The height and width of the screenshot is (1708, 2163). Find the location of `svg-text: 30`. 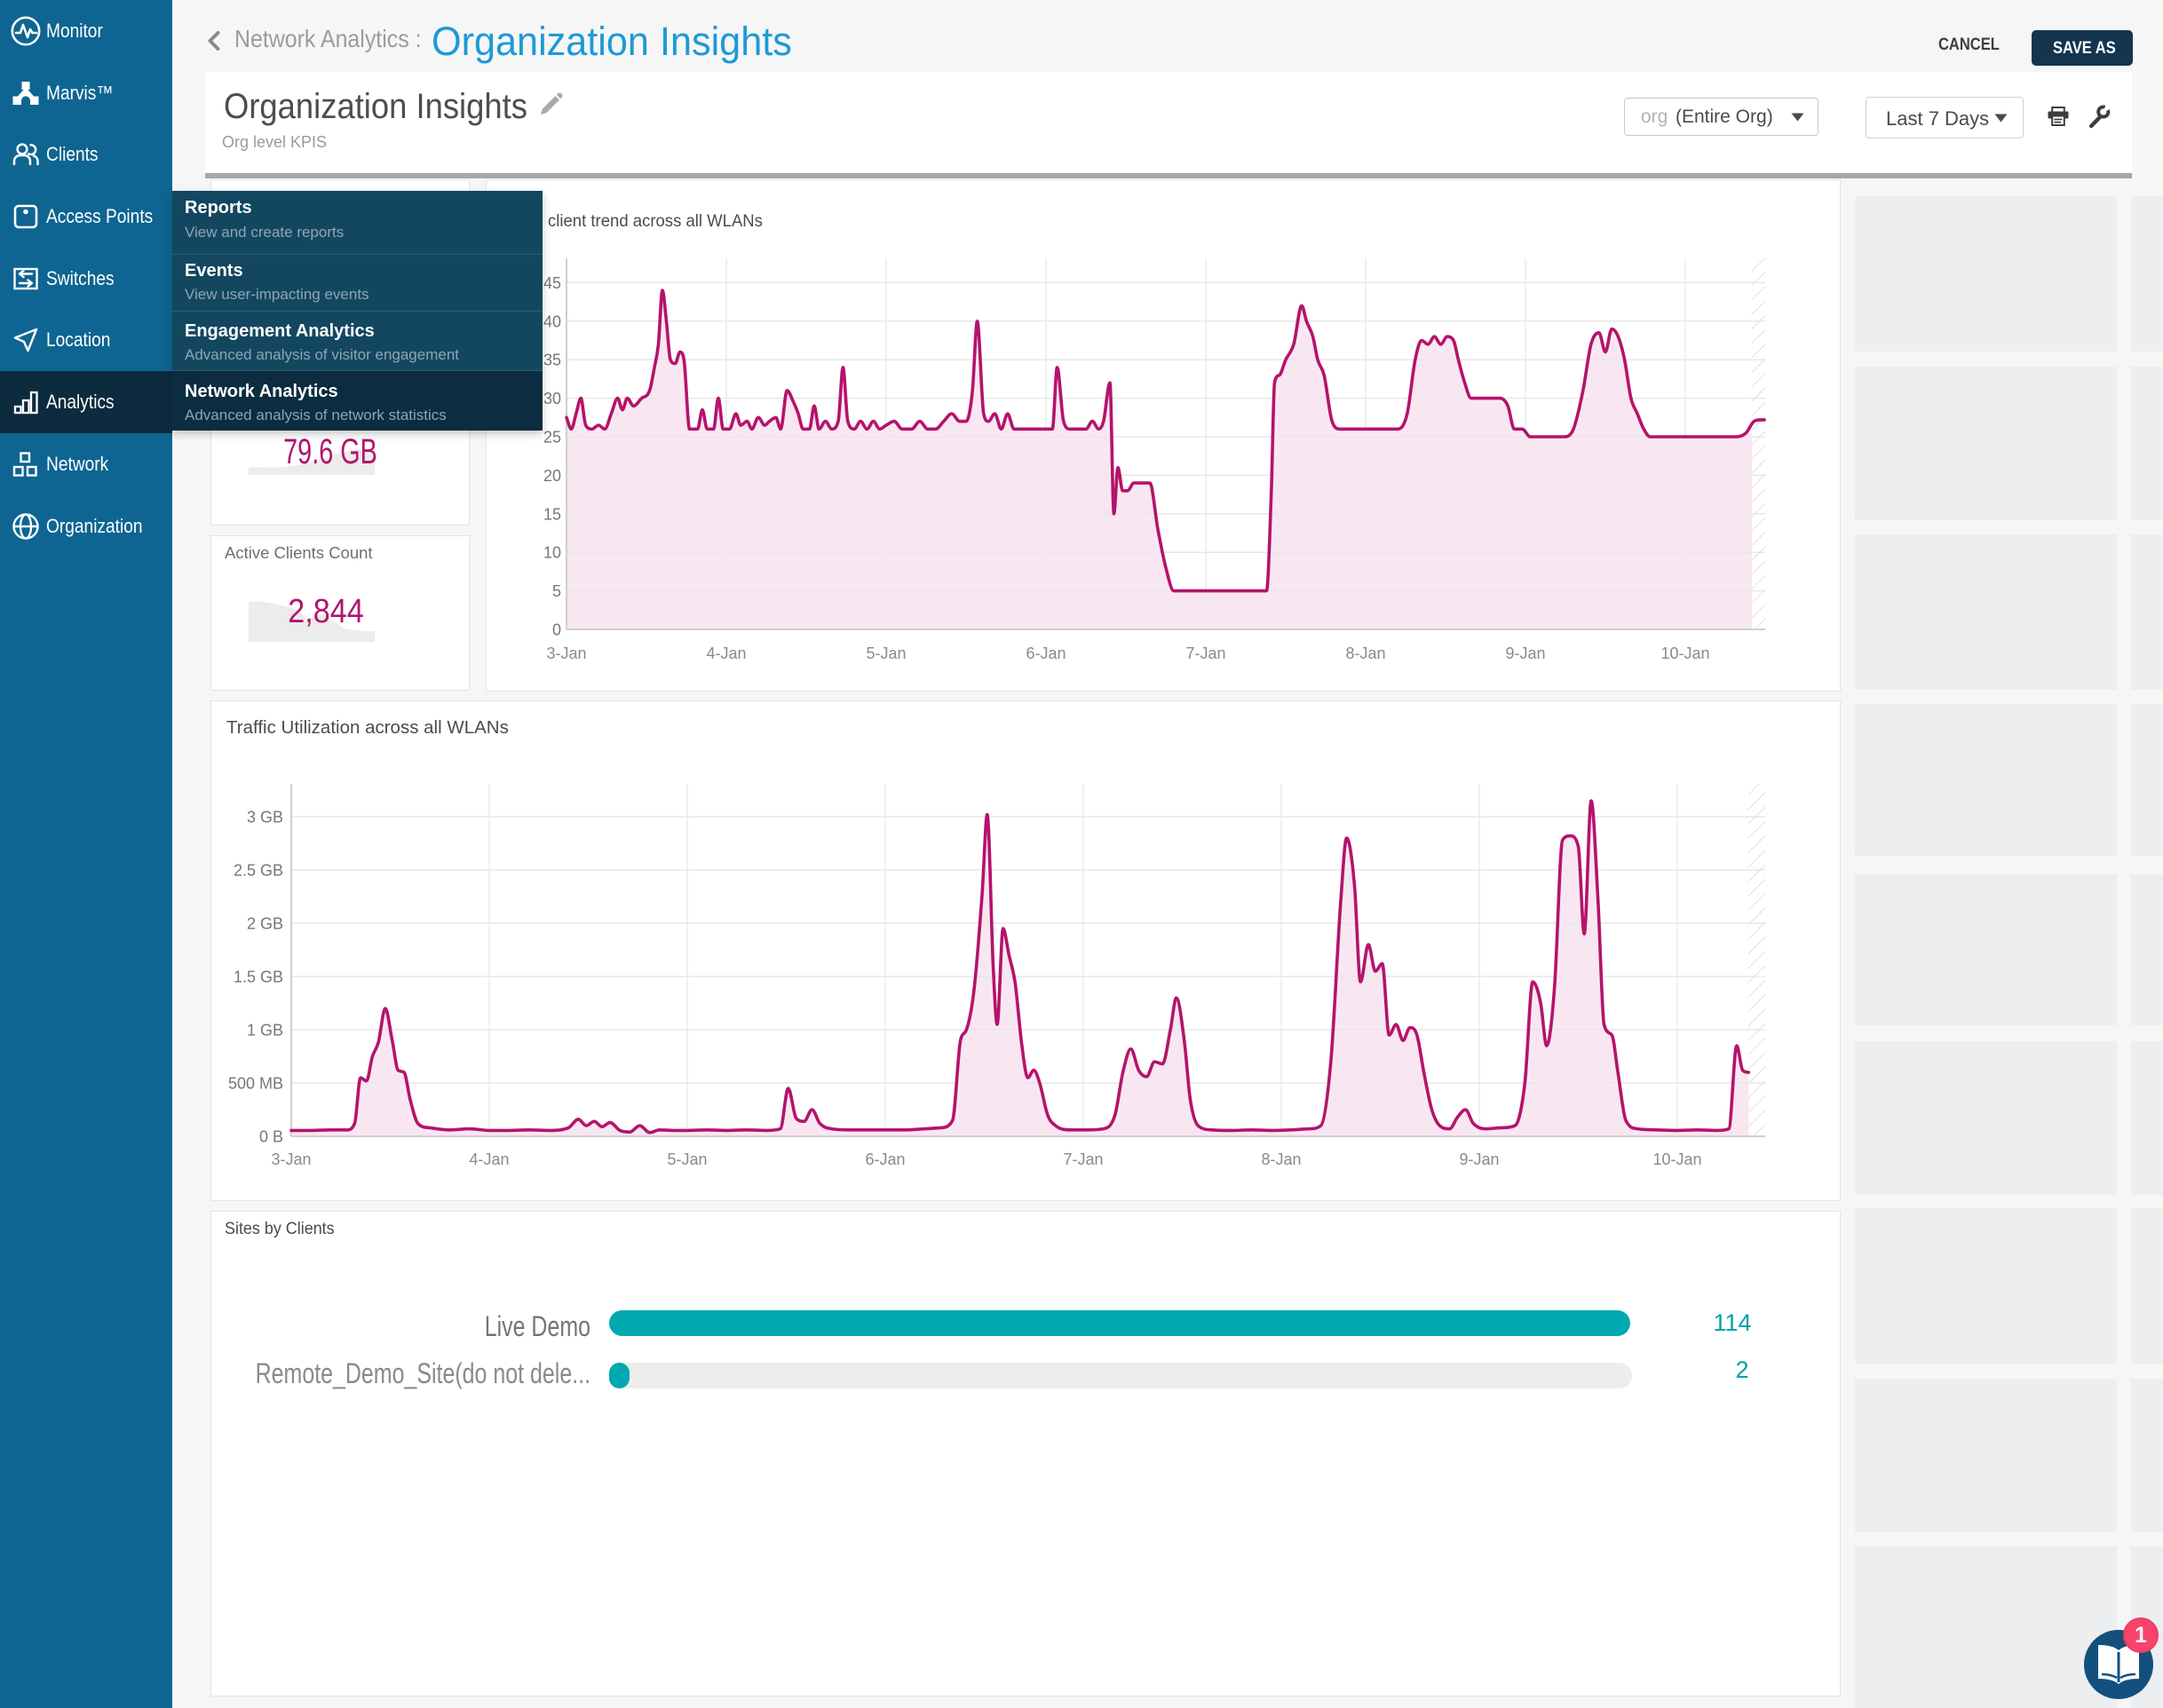

svg-text: 30 is located at coordinates (552, 398).